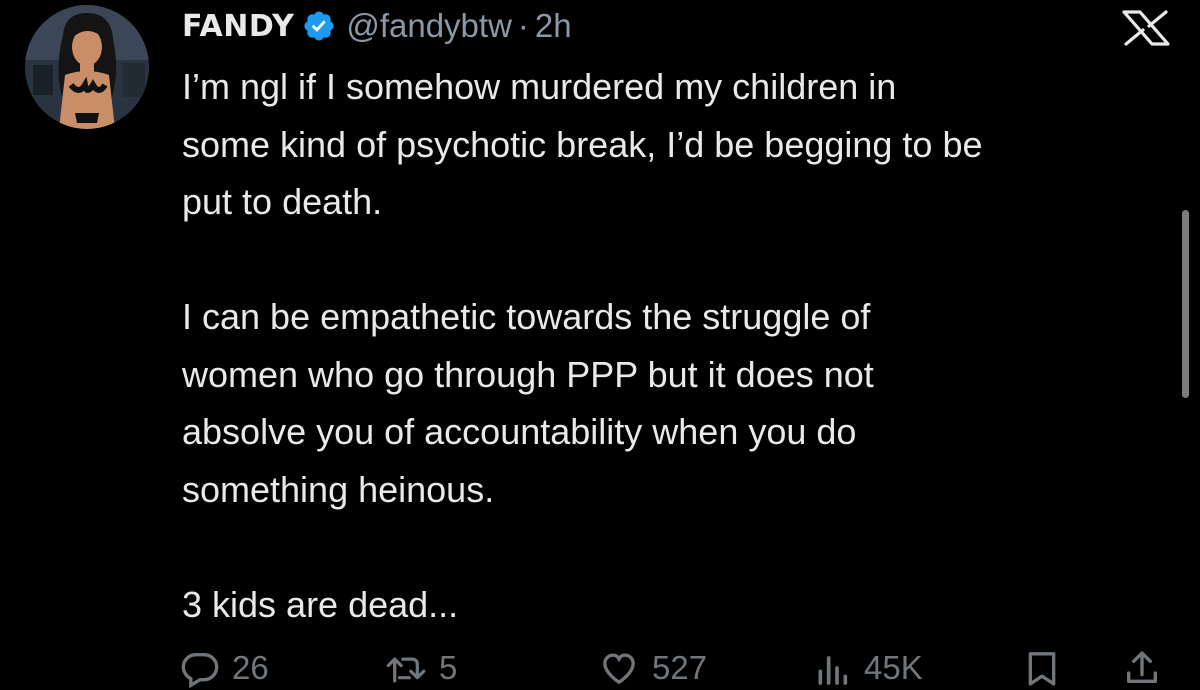  I want to click on retweet-count: 5, so click(448, 667).